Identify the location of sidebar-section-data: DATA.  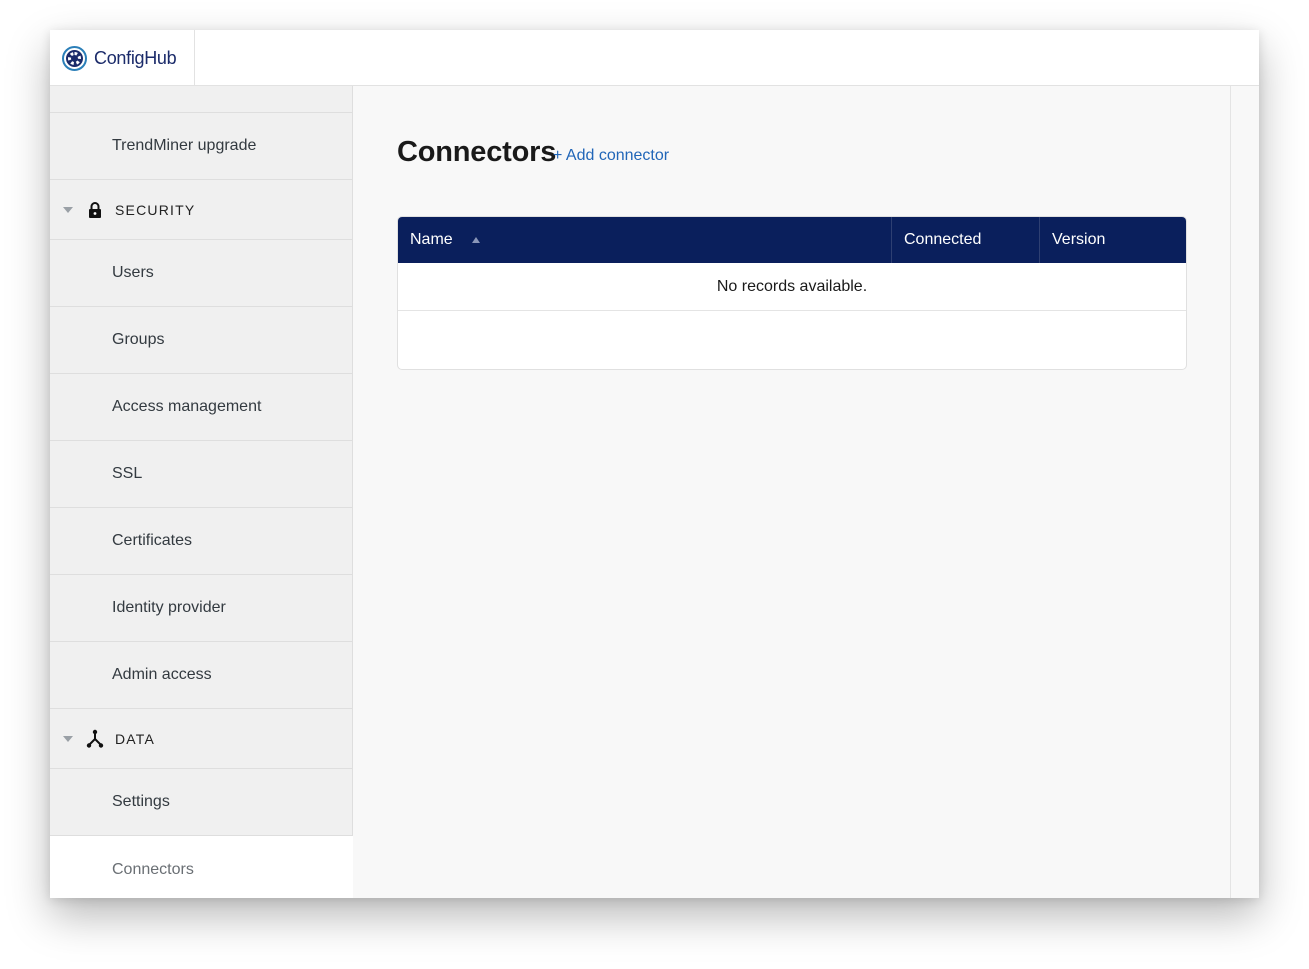
(201, 739).